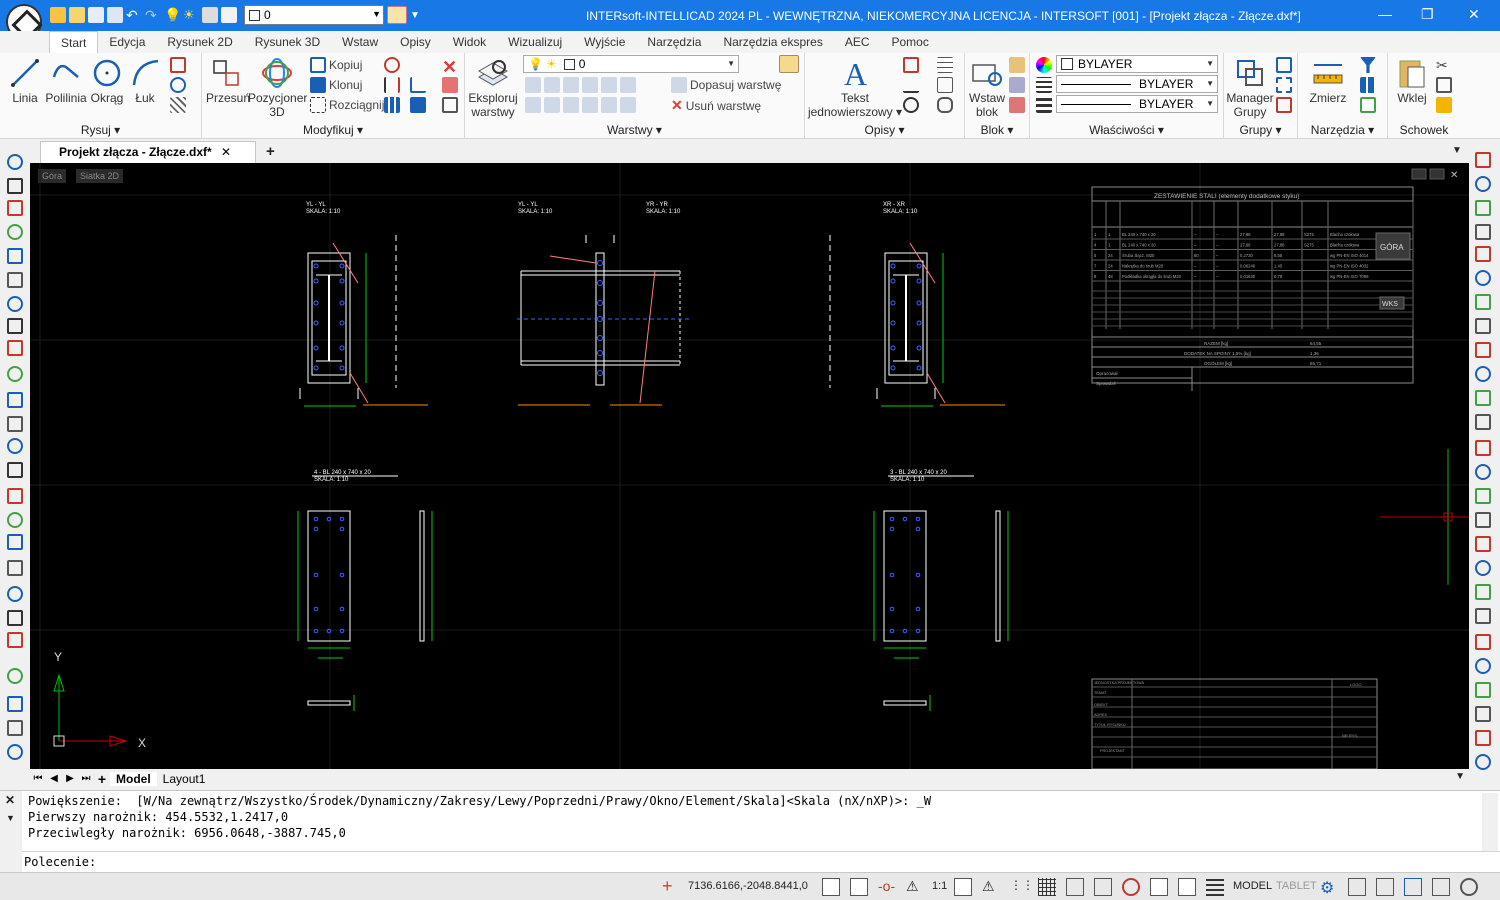 The height and width of the screenshot is (900, 1500). Describe the element at coordinates (631, 64) in the screenshot. I see `layer-select: 💡 ☀ 0 ▼` at that location.